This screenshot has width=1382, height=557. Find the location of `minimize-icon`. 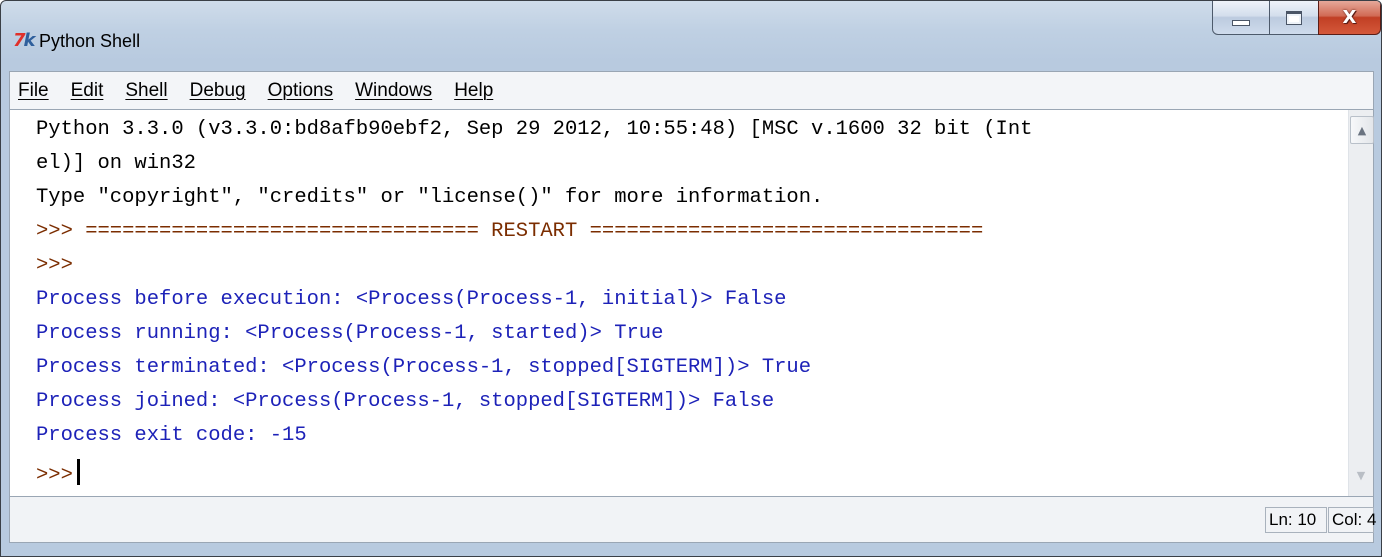

minimize-icon is located at coordinates (1241, 22).